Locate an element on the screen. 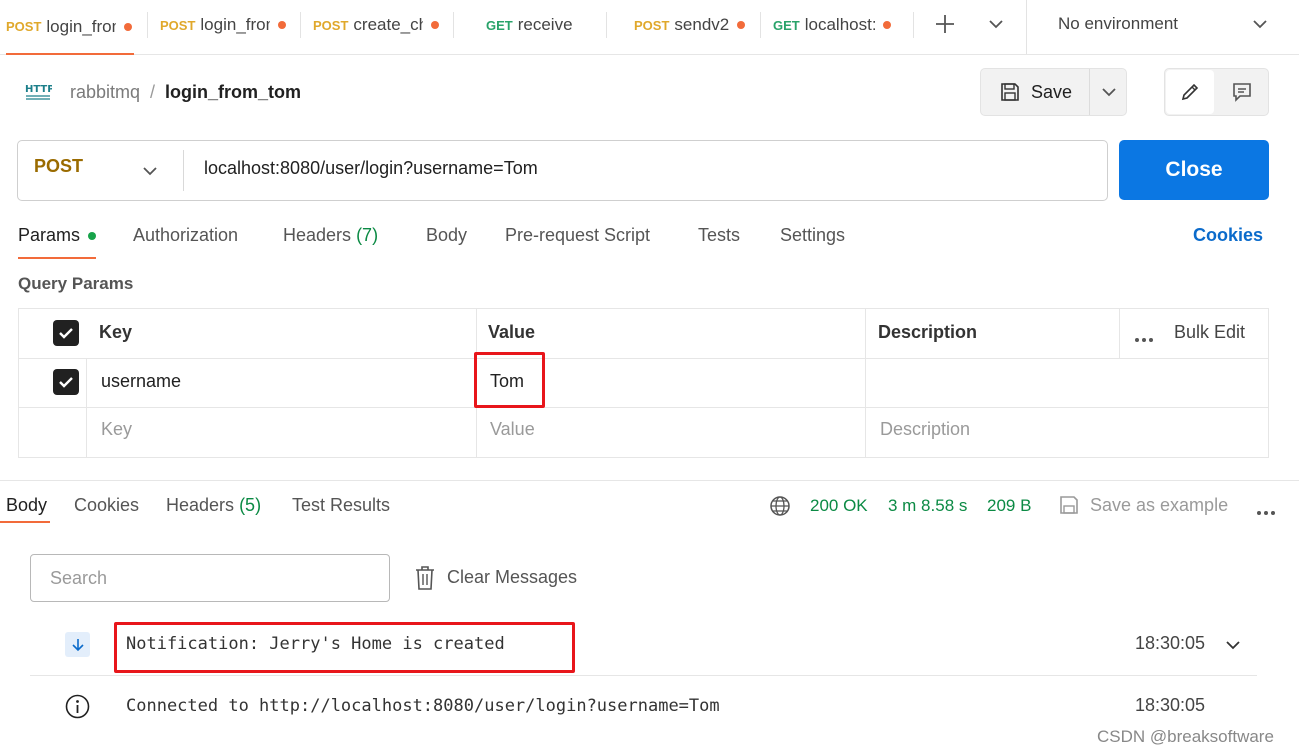  clear-messages-button: Clear Messages is located at coordinates (512, 577).